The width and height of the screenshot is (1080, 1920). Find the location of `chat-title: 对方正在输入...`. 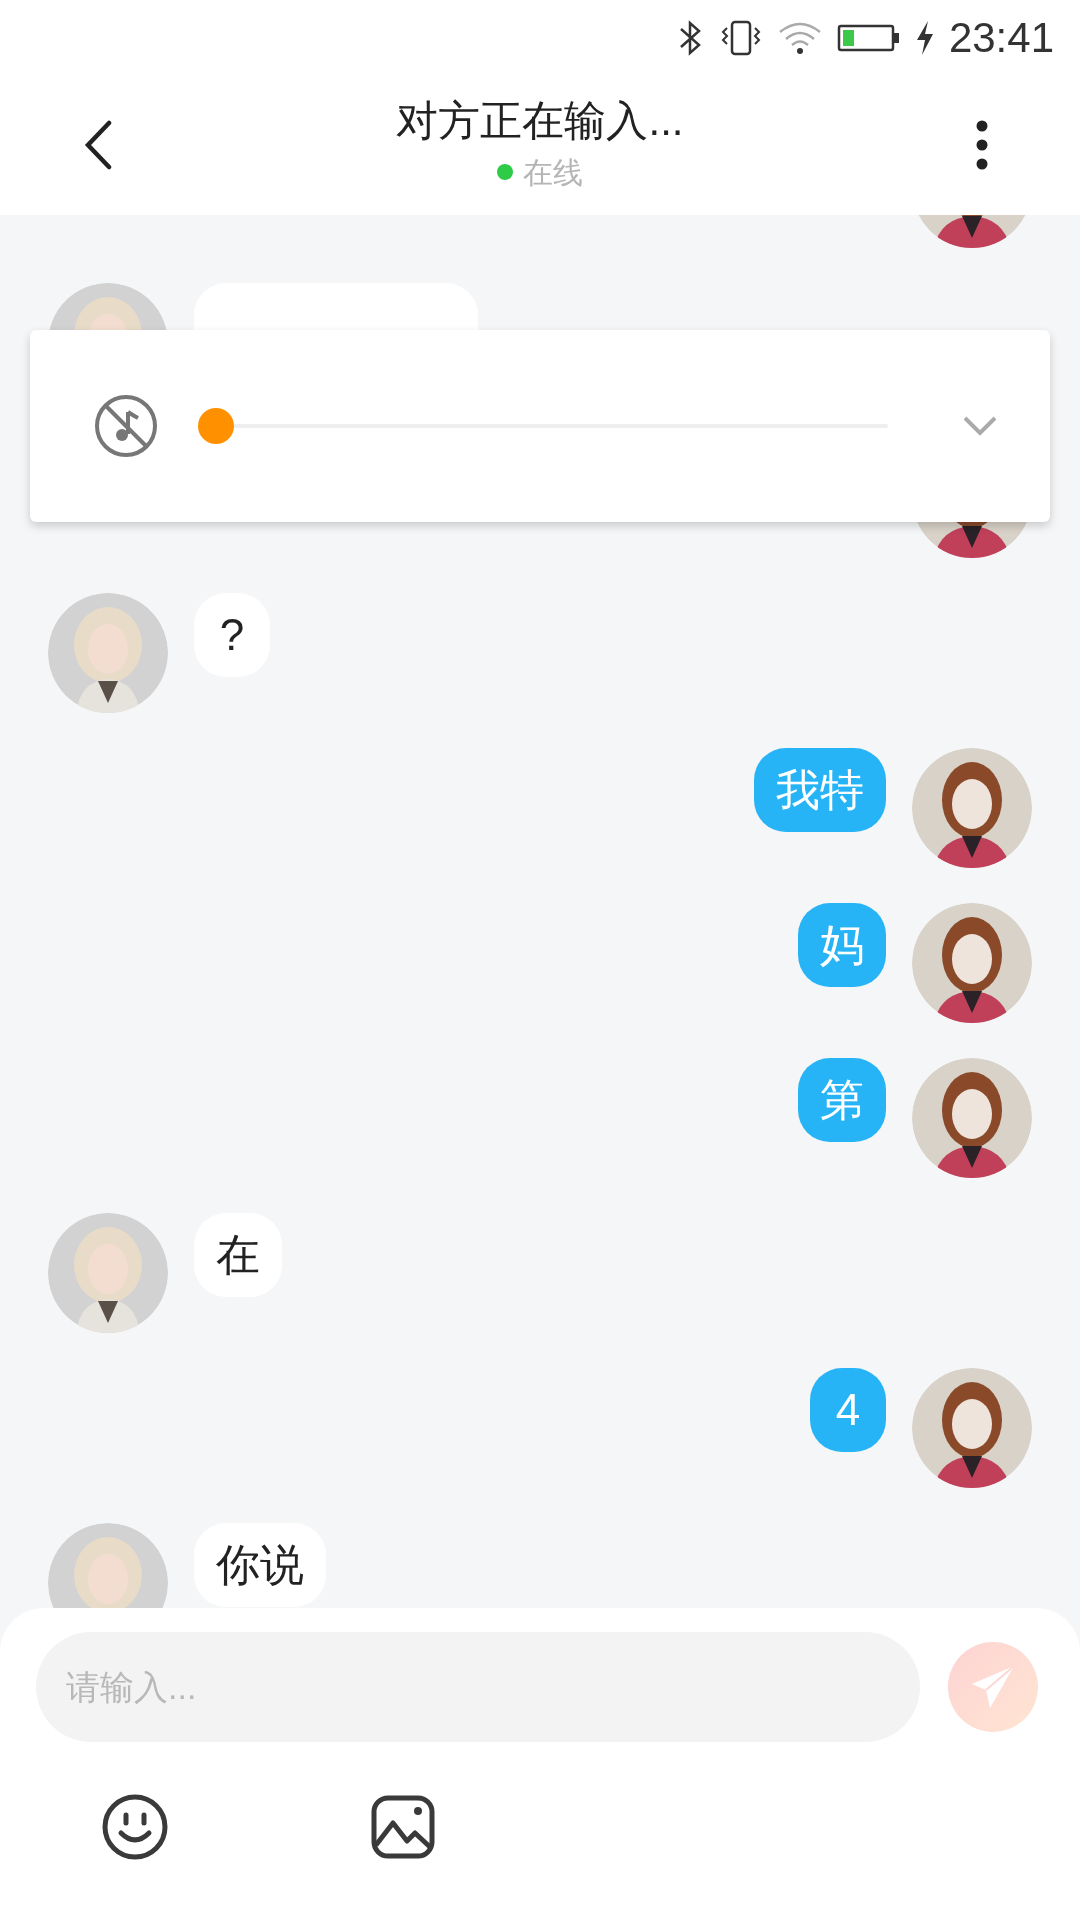

chat-title: 对方正在输入... is located at coordinates (540, 121).